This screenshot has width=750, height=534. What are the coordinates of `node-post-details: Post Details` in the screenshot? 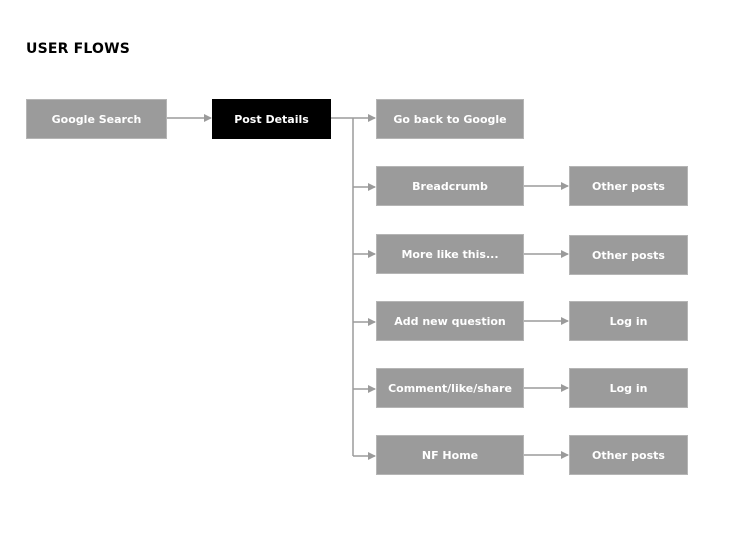 It's located at (271, 119).